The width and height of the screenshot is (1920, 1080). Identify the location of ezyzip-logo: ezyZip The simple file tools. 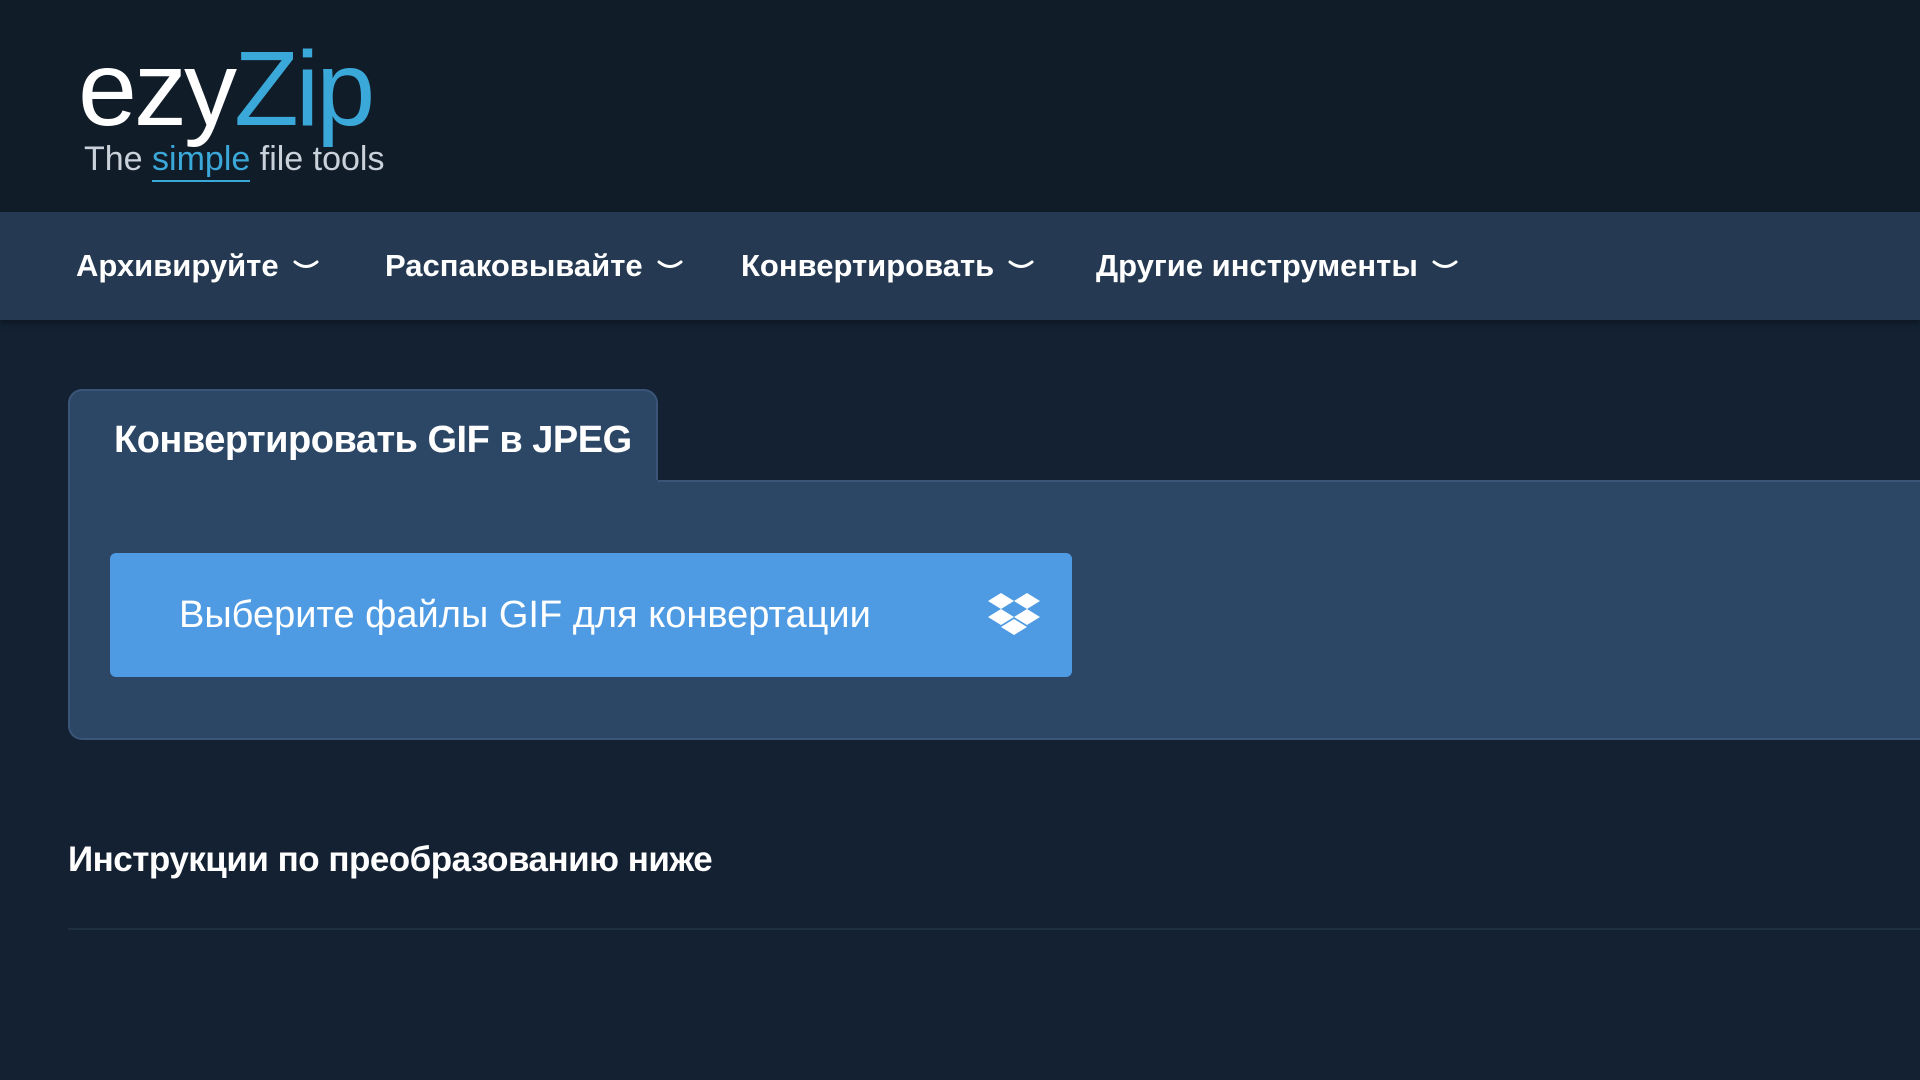
(243, 109).